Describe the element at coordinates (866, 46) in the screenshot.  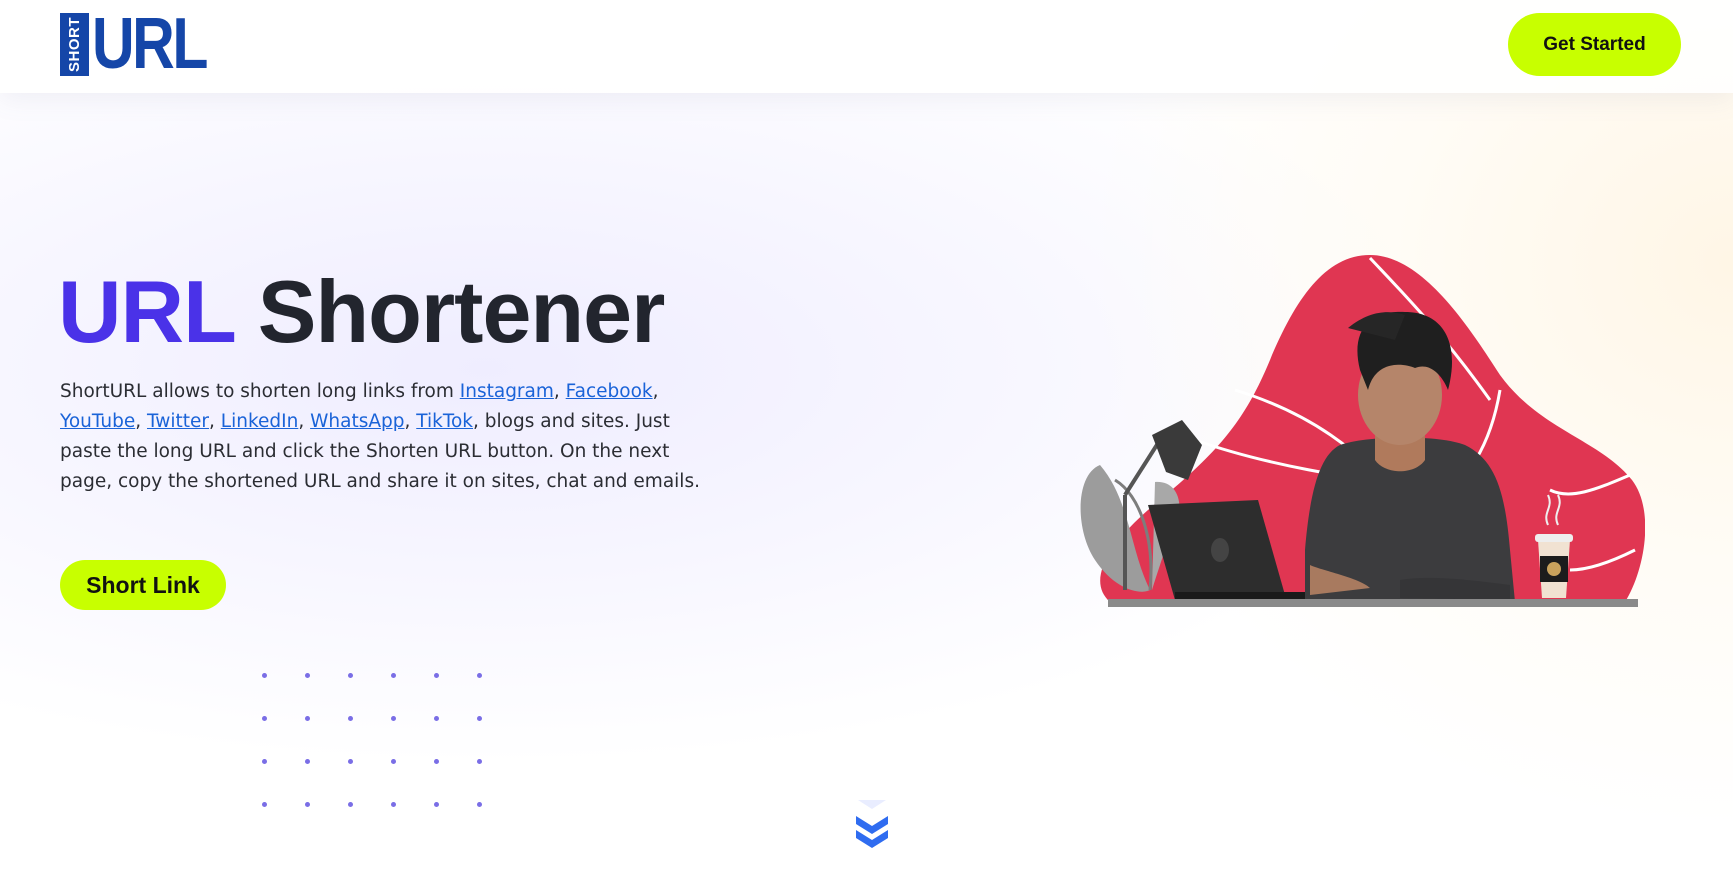
I see `site-header: SHORT URL Get Started` at that location.